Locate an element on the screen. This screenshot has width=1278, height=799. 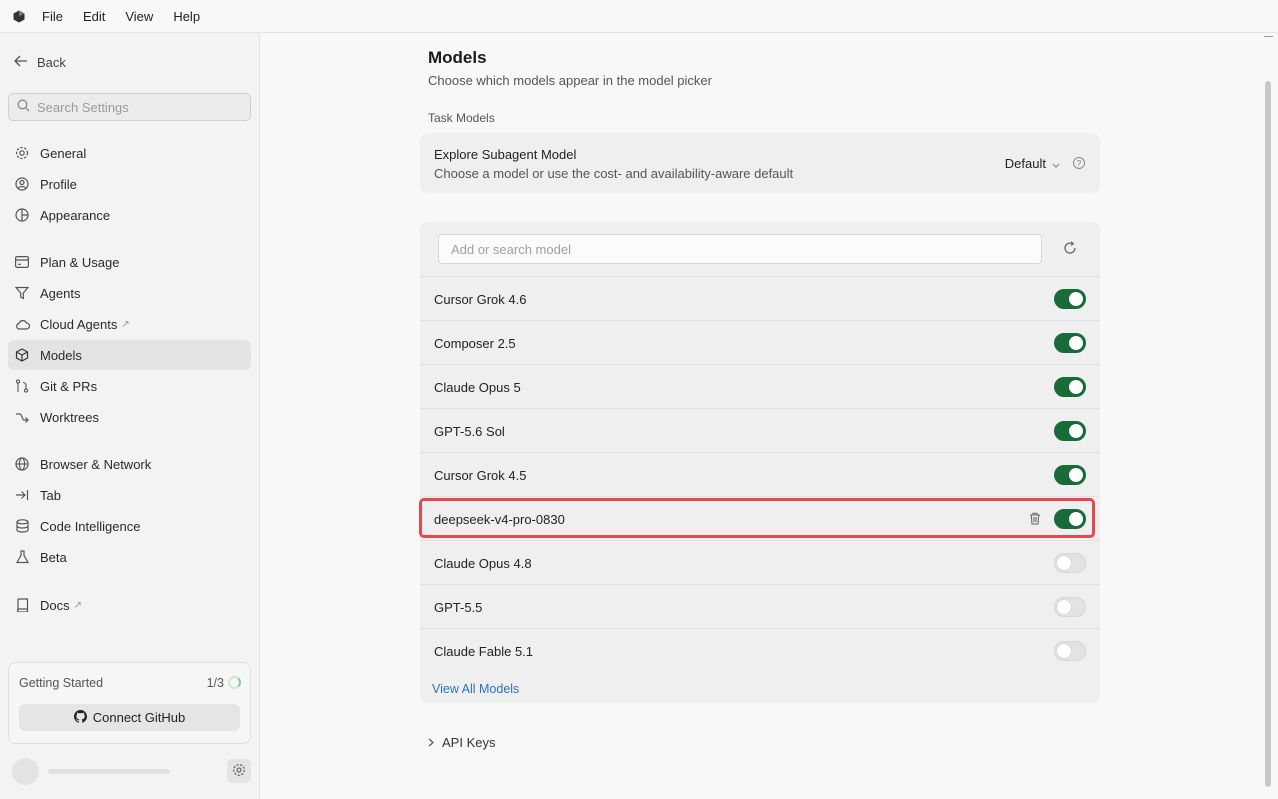
sidebar-item-label: General is located at coordinates (63, 153).